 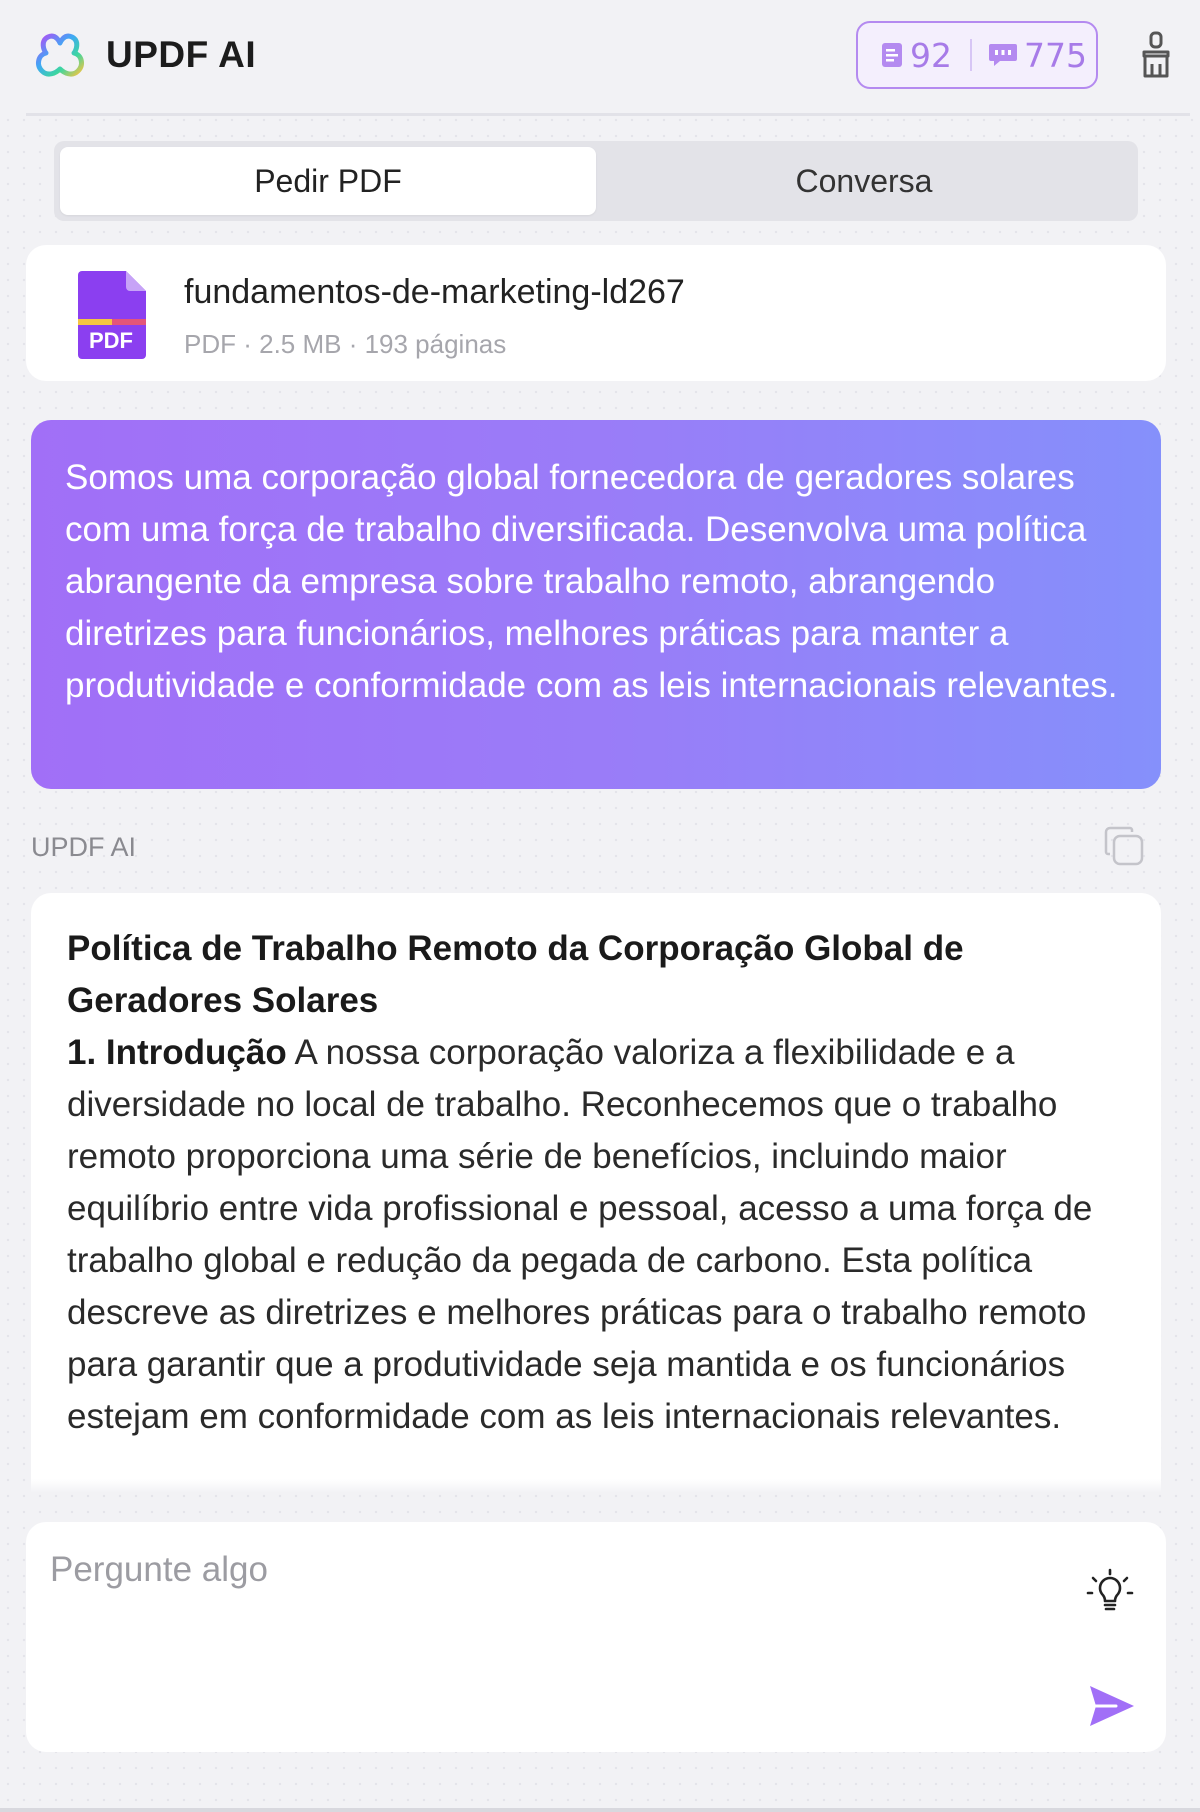 I want to click on mode-tabs: Pedir PDF Conversa, so click(x=596, y=181).